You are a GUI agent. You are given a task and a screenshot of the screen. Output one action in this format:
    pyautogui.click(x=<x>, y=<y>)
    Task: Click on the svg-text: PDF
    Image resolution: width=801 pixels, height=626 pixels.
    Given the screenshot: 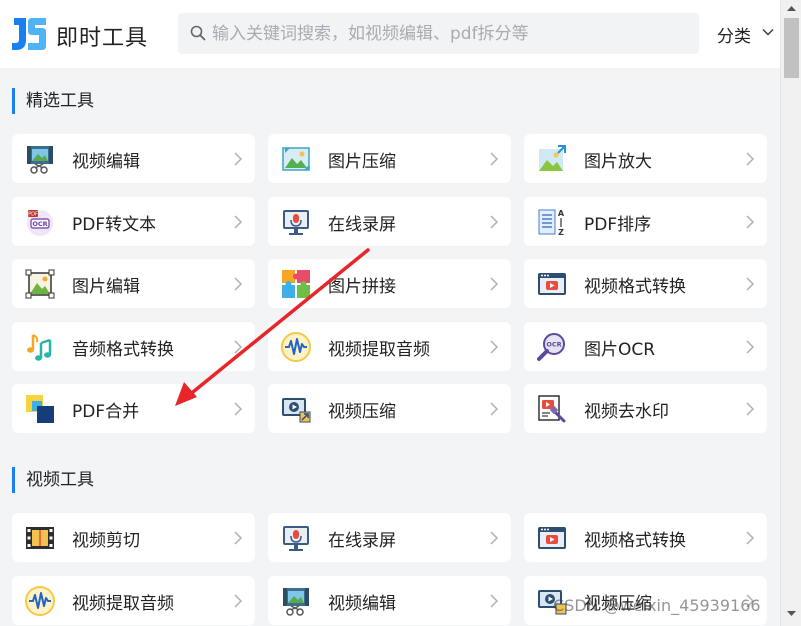 What is the action you would take?
    pyautogui.click(x=33, y=215)
    